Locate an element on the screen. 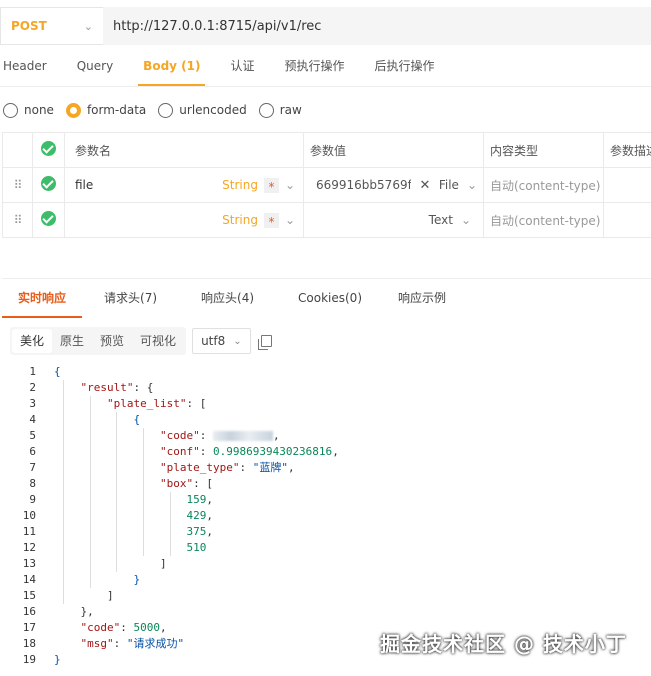  table-row: ⠿ String * ⌄ Text ⌄ 自动(content-type) is located at coordinates (326, 220).